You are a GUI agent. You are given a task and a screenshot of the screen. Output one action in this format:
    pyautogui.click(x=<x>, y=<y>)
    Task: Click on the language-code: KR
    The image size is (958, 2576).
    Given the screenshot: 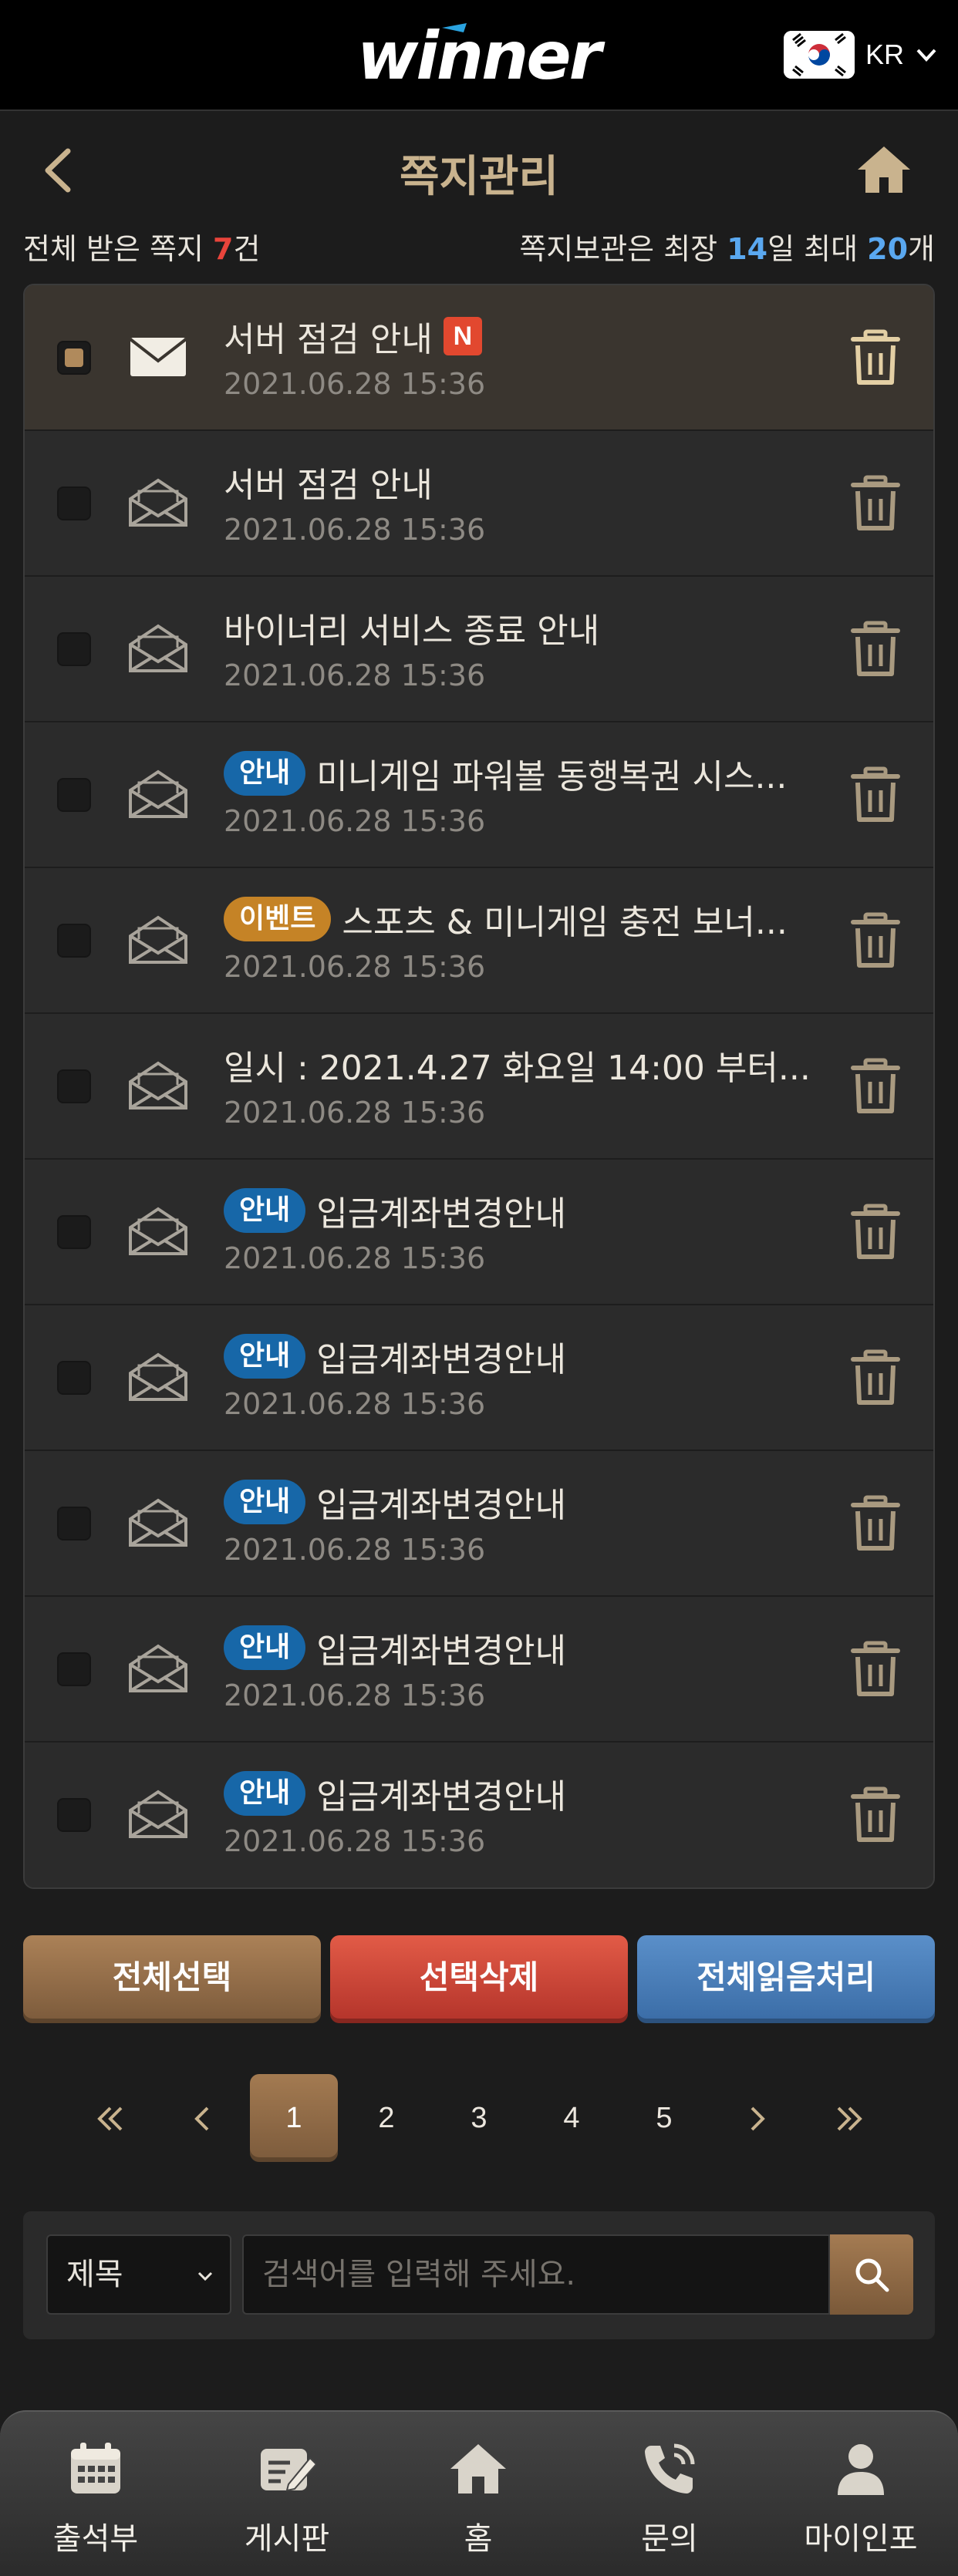 What is the action you would take?
    pyautogui.click(x=884, y=54)
    